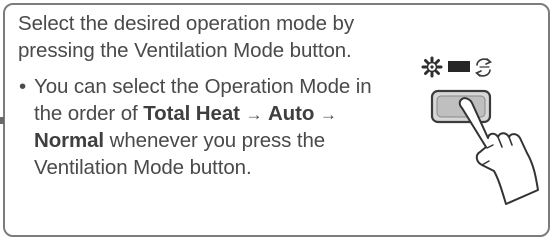 This screenshot has width=557, height=242. What do you see at coordinates (203, 86) in the screenshot?
I see `bullet-line-1: You can select the Operation Mode in` at bounding box center [203, 86].